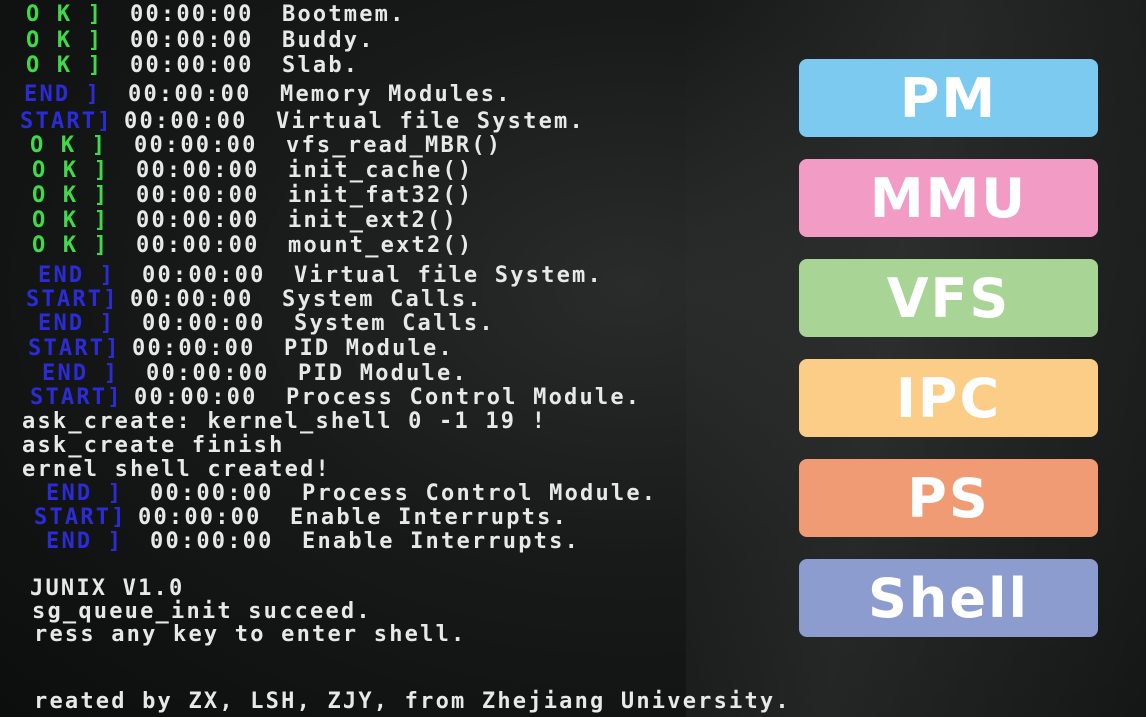  I want to click on boot-log-line: END ] 00:00:00 Virtual file System., so click(320, 276).